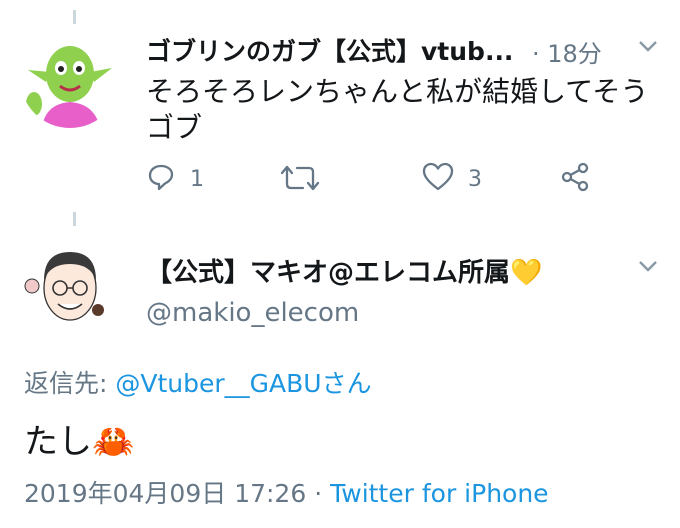  I want to click on share-icon, so click(575, 179).